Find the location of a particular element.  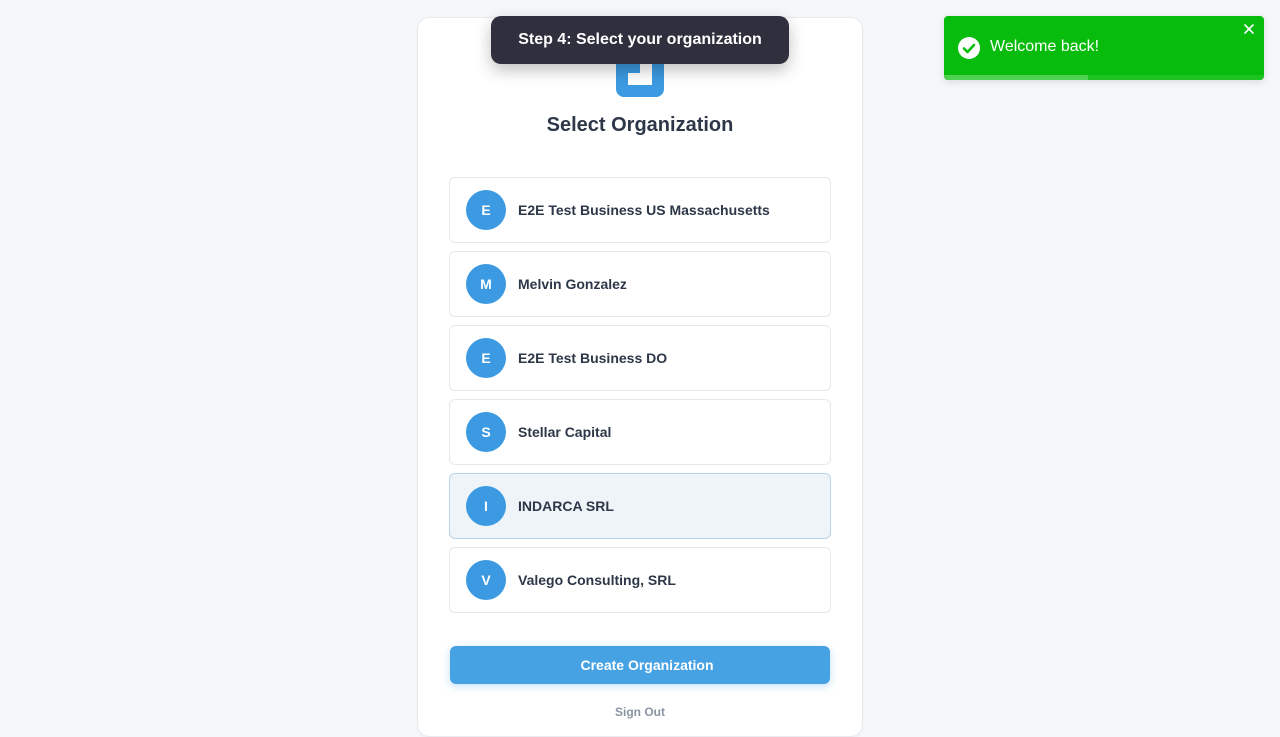

org-name: Valego Consulting, SRL is located at coordinates (597, 580).